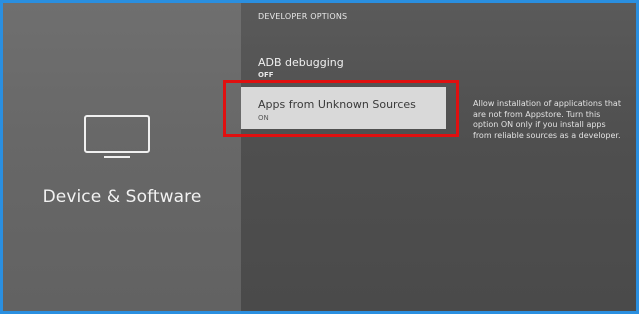 This screenshot has width=639, height=314. I want to click on menu-item-label: ADB debugging, so click(301, 62).